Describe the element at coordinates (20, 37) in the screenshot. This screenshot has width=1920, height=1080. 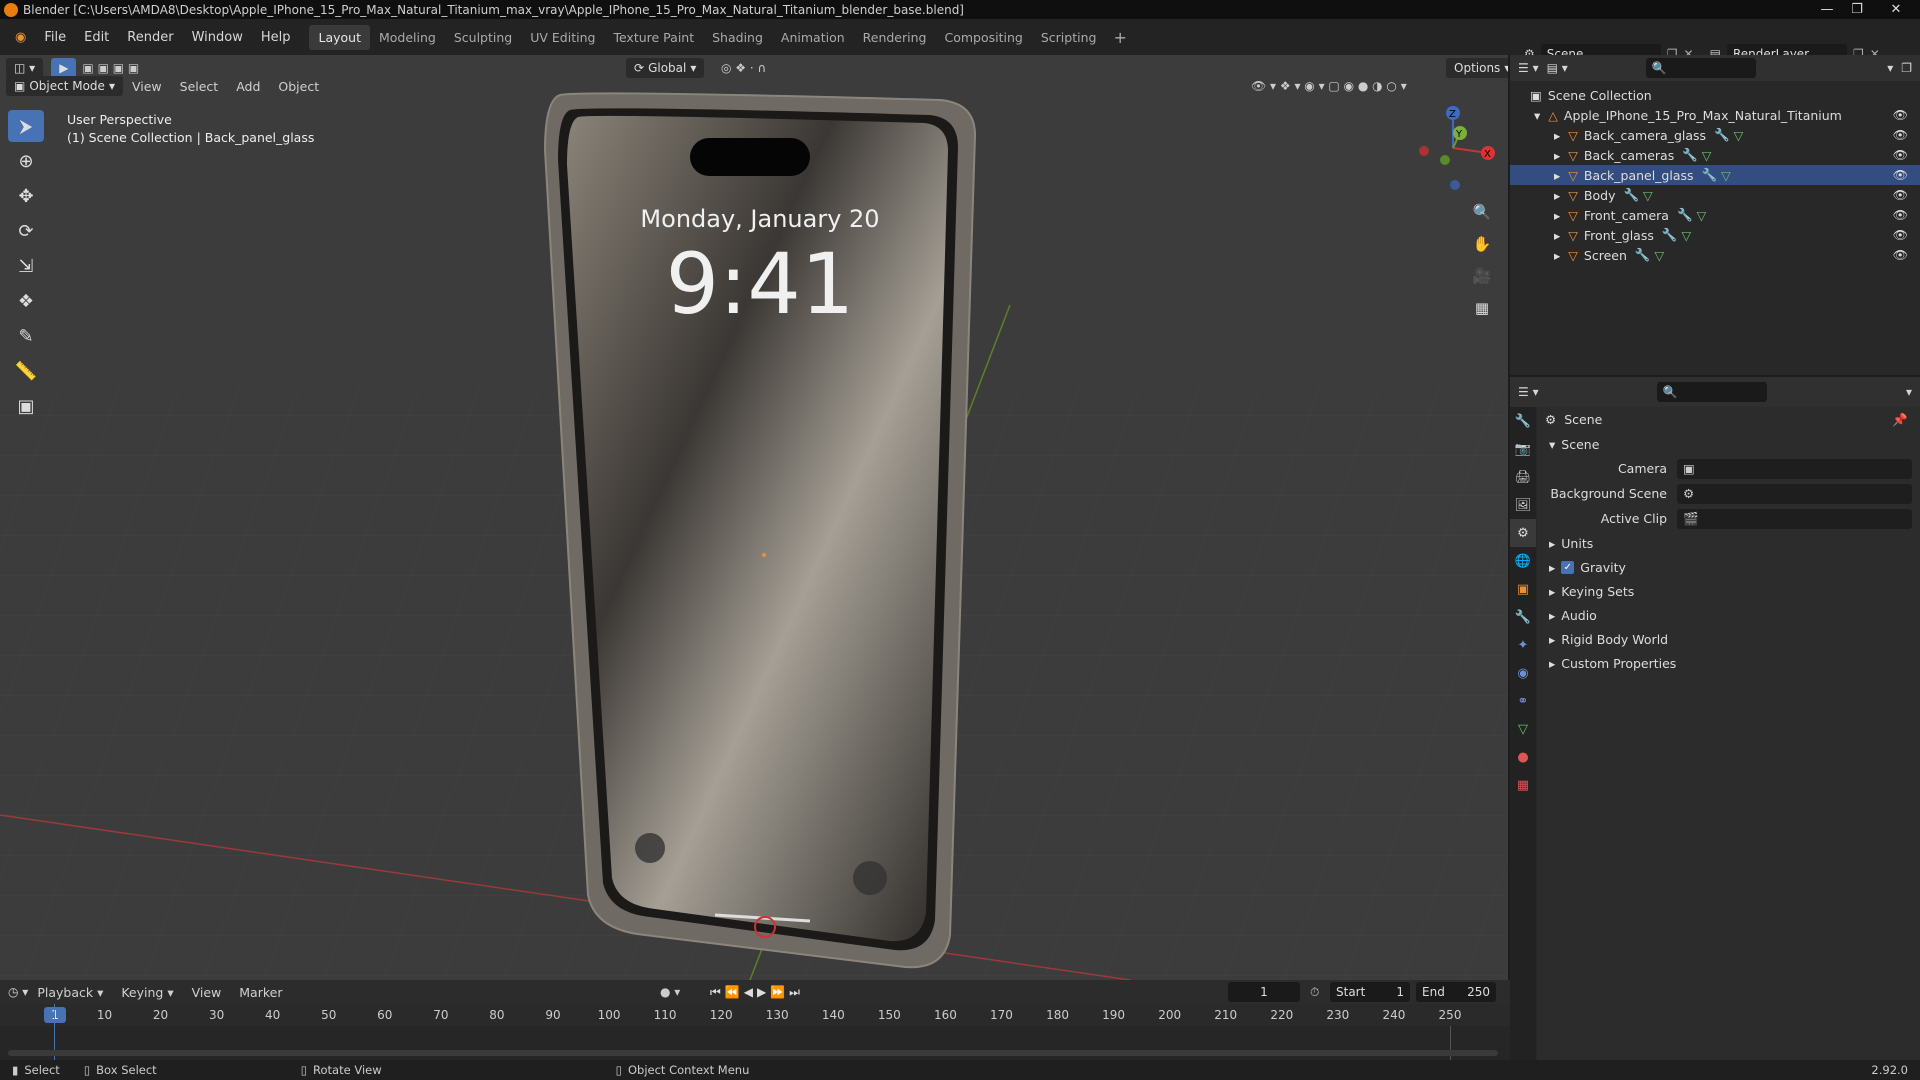
I see `blender-menu-icon: ◉` at that location.